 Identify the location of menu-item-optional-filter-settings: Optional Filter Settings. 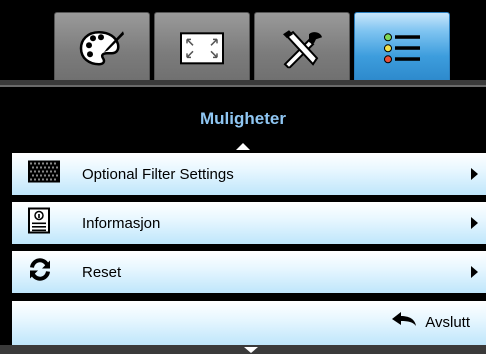
(249, 175).